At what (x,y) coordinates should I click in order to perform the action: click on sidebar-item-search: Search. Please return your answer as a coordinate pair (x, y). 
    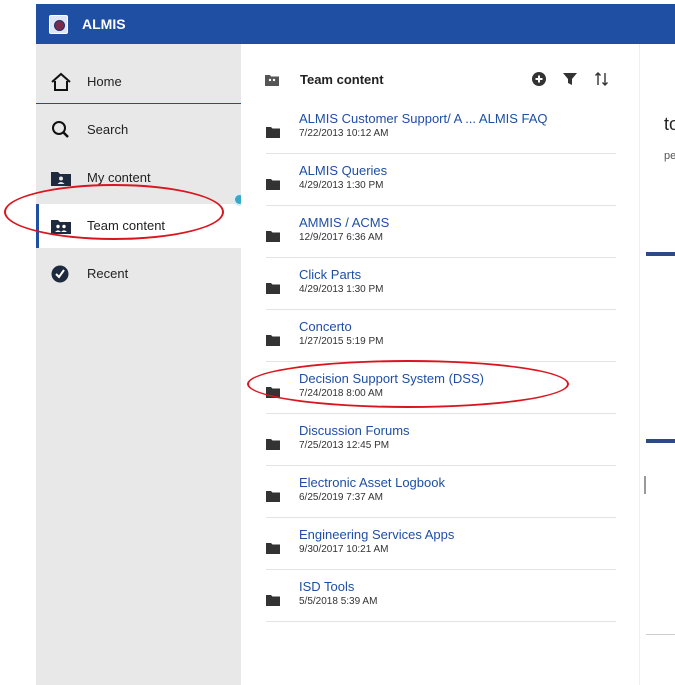
    Looking at the image, I should click on (138, 130).